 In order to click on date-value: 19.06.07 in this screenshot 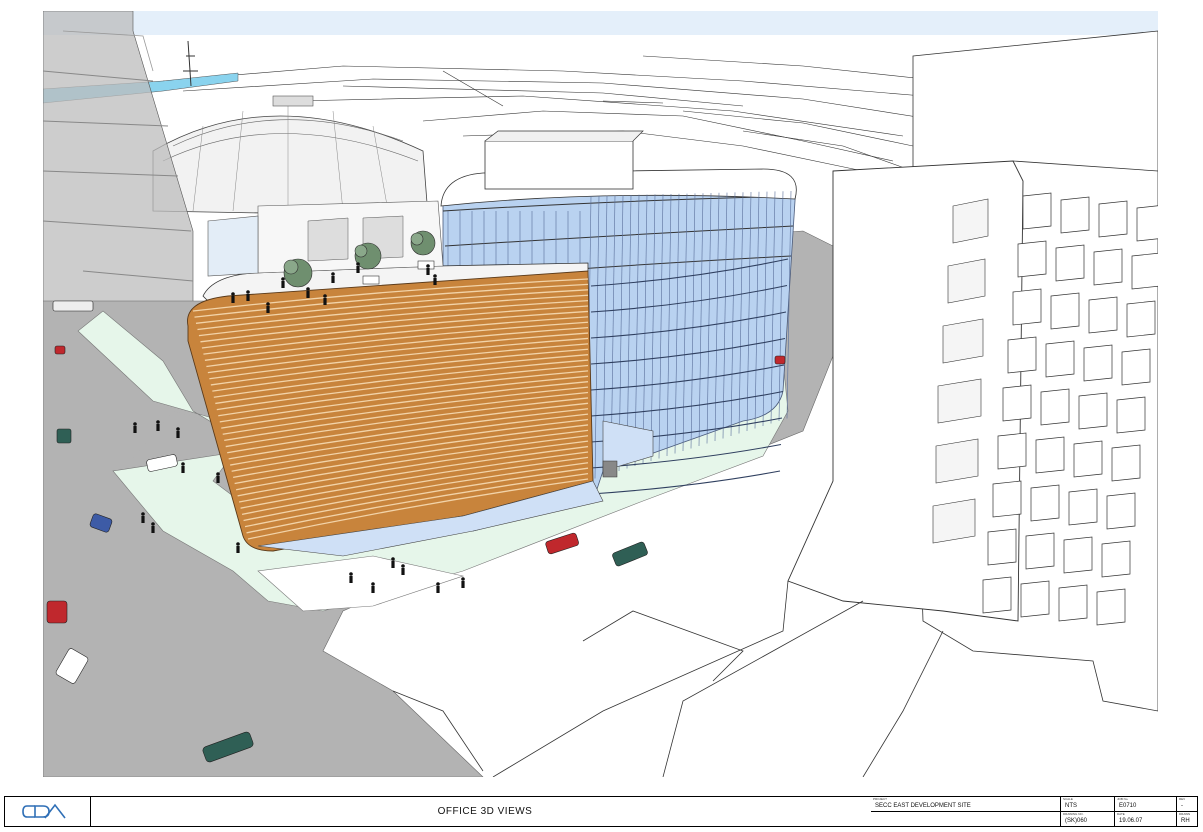, I will do `click(1131, 821)`.